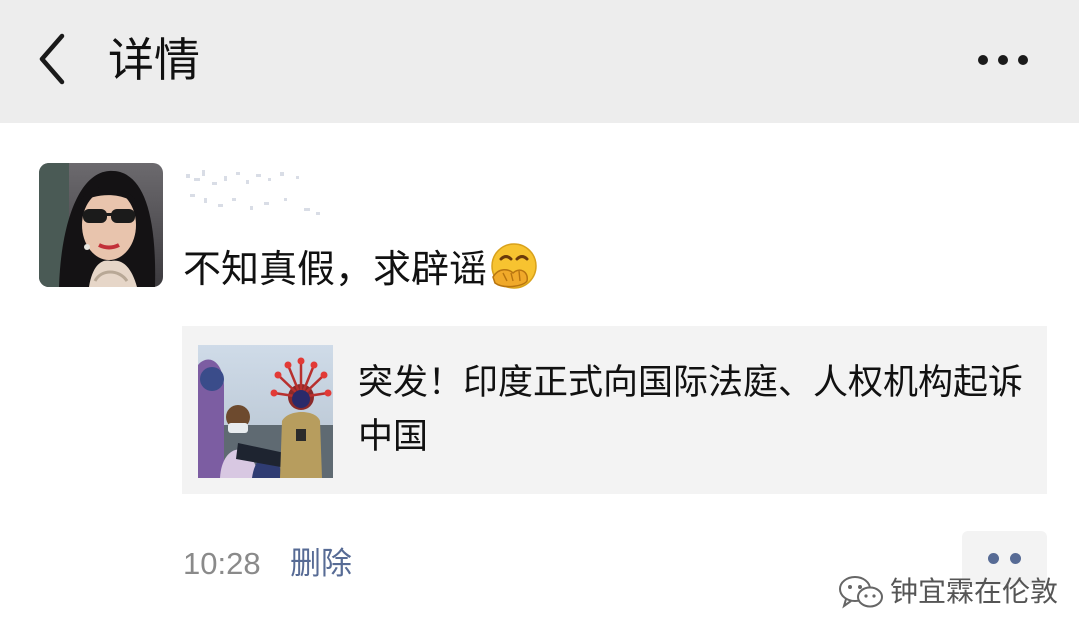 This screenshot has width=1079, height=637. What do you see at coordinates (1015, 558) in the screenshot?
I see `comment-dots-icon-second` at bounding box center [1015, 558].